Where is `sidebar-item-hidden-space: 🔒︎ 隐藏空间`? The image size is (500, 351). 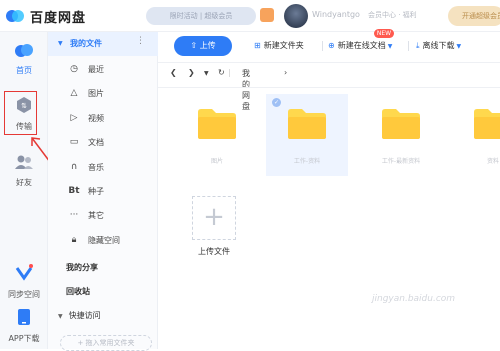
sidebar-item-hidden-space: 🔒︎ 隐藏空间 is located at coordinates (103, 241).